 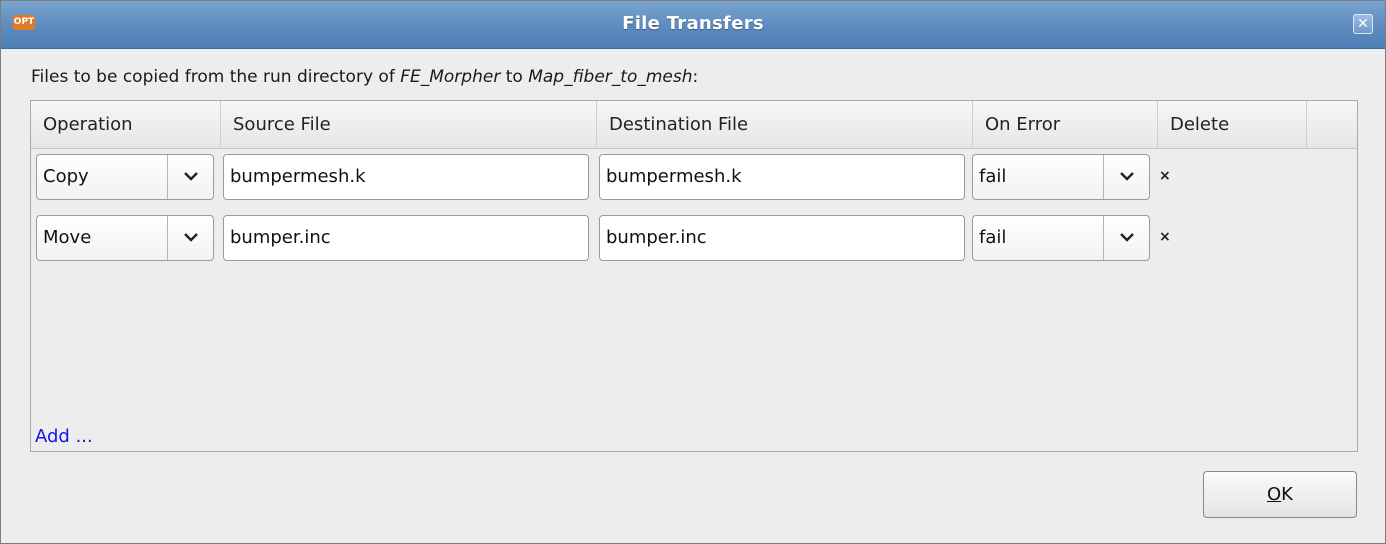 I want to click on source-file-input: bumpermesh.k, so click(x=406, y=177).